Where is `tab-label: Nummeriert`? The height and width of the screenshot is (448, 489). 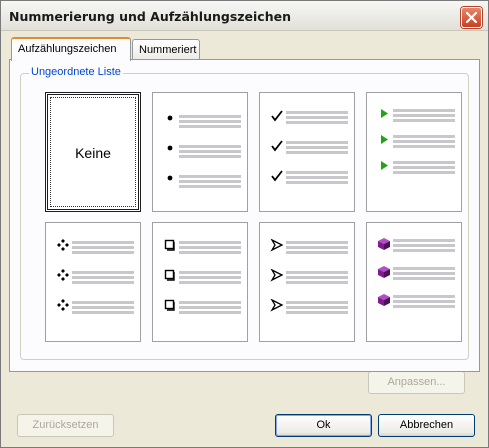 tab-label: Nummeriert is located at coordinates (168, 50).